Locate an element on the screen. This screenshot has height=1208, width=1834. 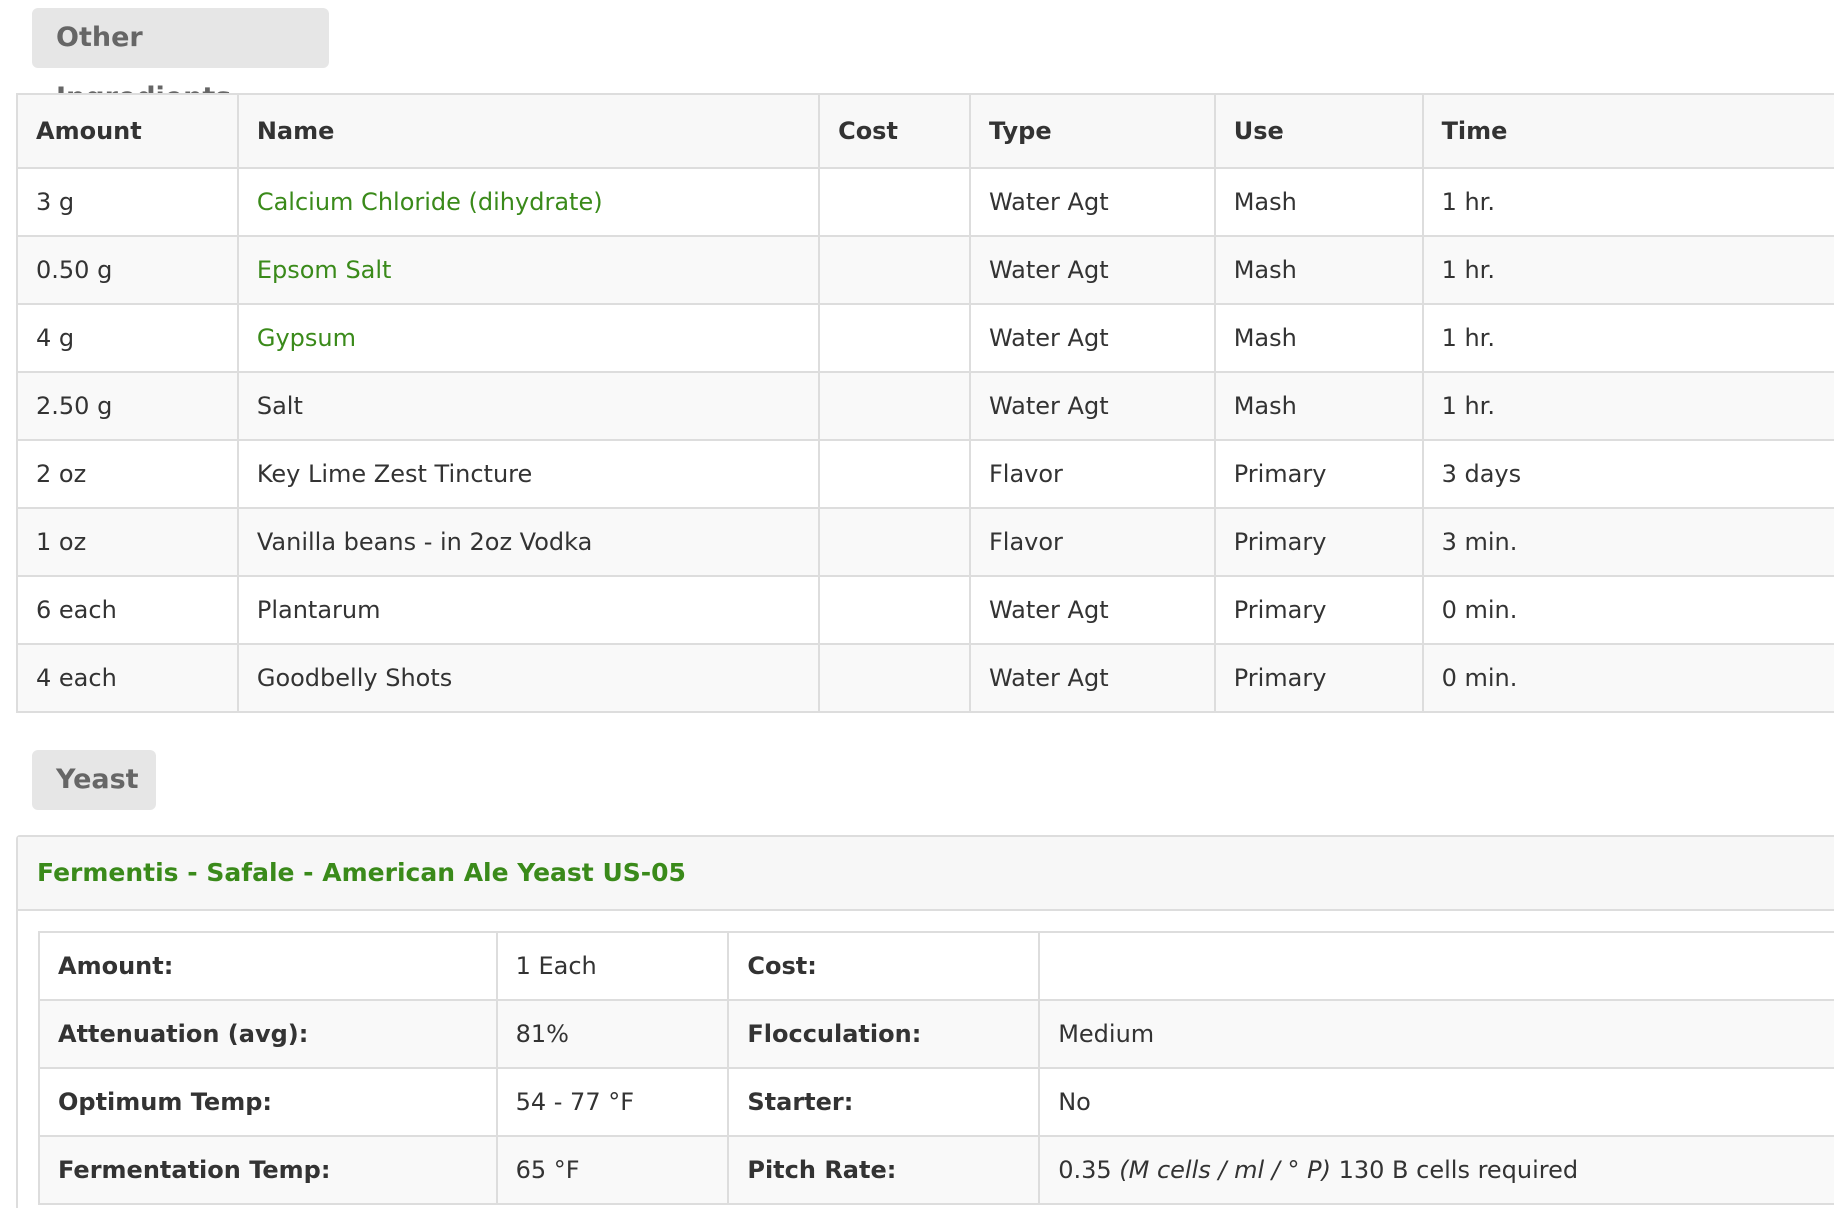
cost-value is located at coordinates (1436, 966).